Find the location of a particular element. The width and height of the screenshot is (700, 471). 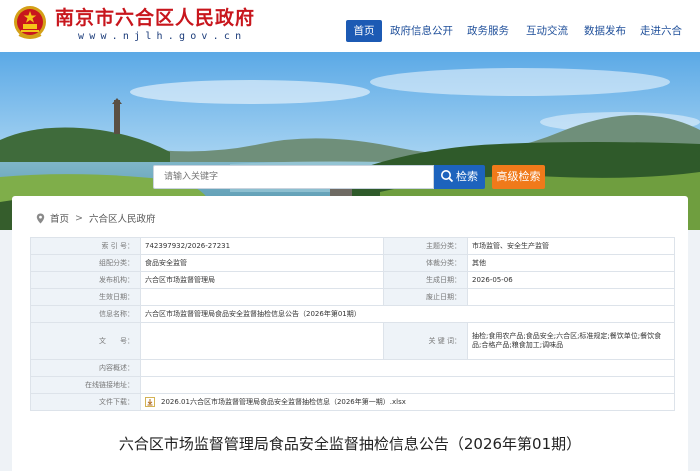

topic-label: 主题分类： is located at coordinates (425, 246).